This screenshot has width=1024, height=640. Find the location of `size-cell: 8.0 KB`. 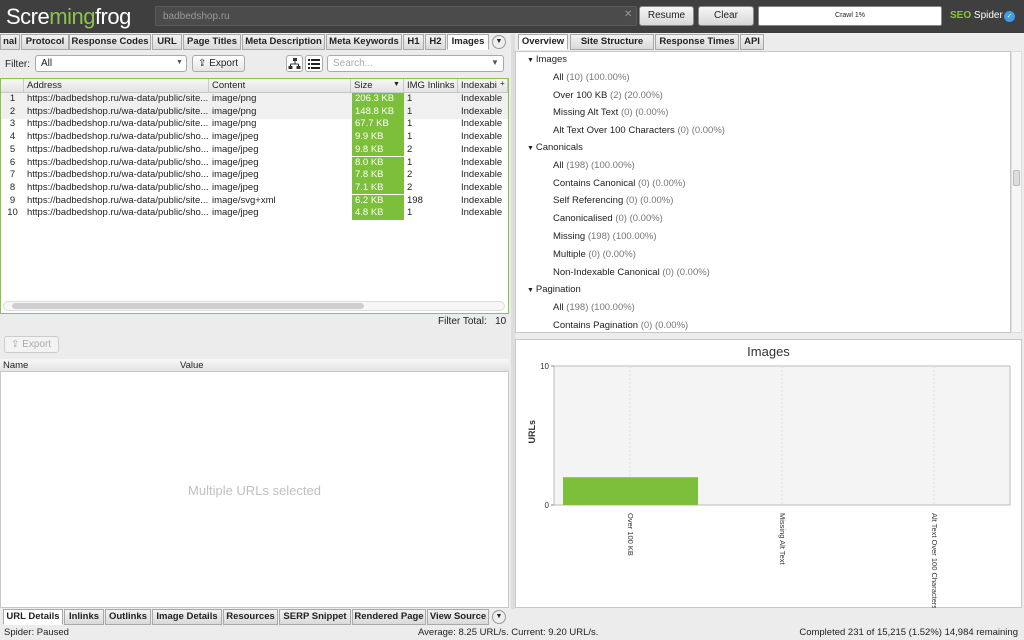

size-cell: 8.0 KB is located at coordinates (378, 162).